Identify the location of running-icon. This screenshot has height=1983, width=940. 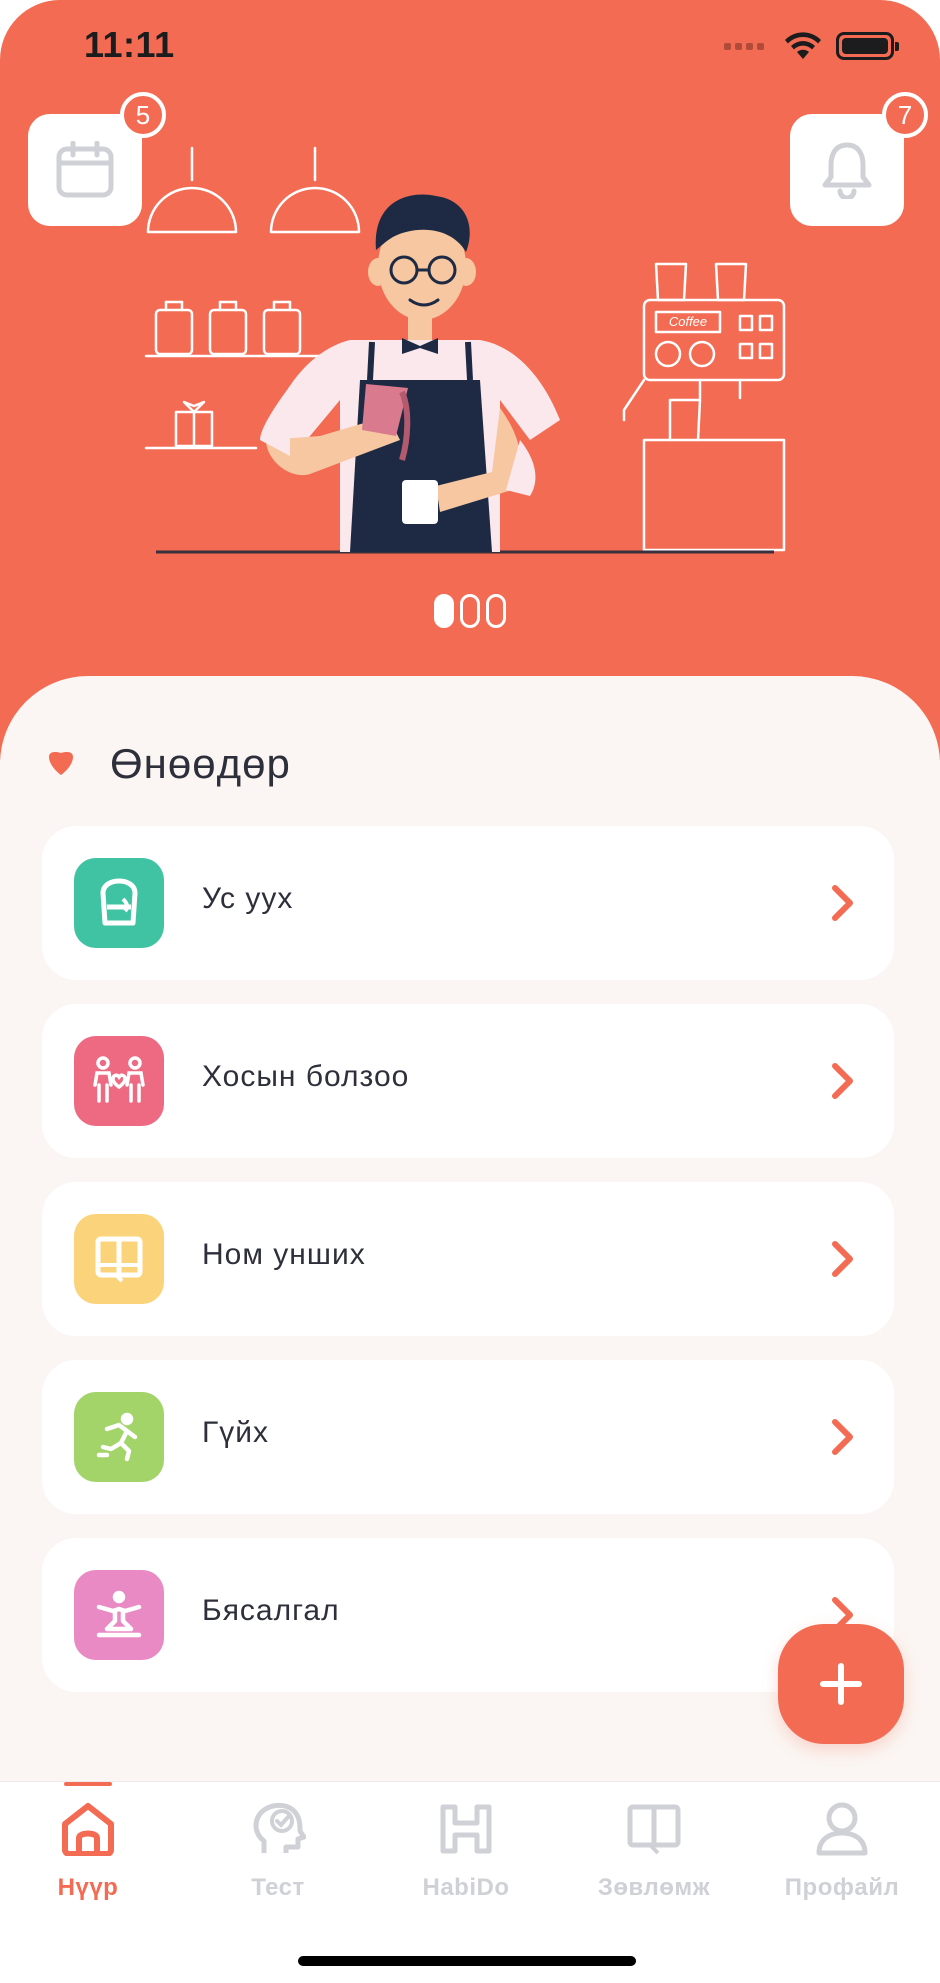
(117, 1437).